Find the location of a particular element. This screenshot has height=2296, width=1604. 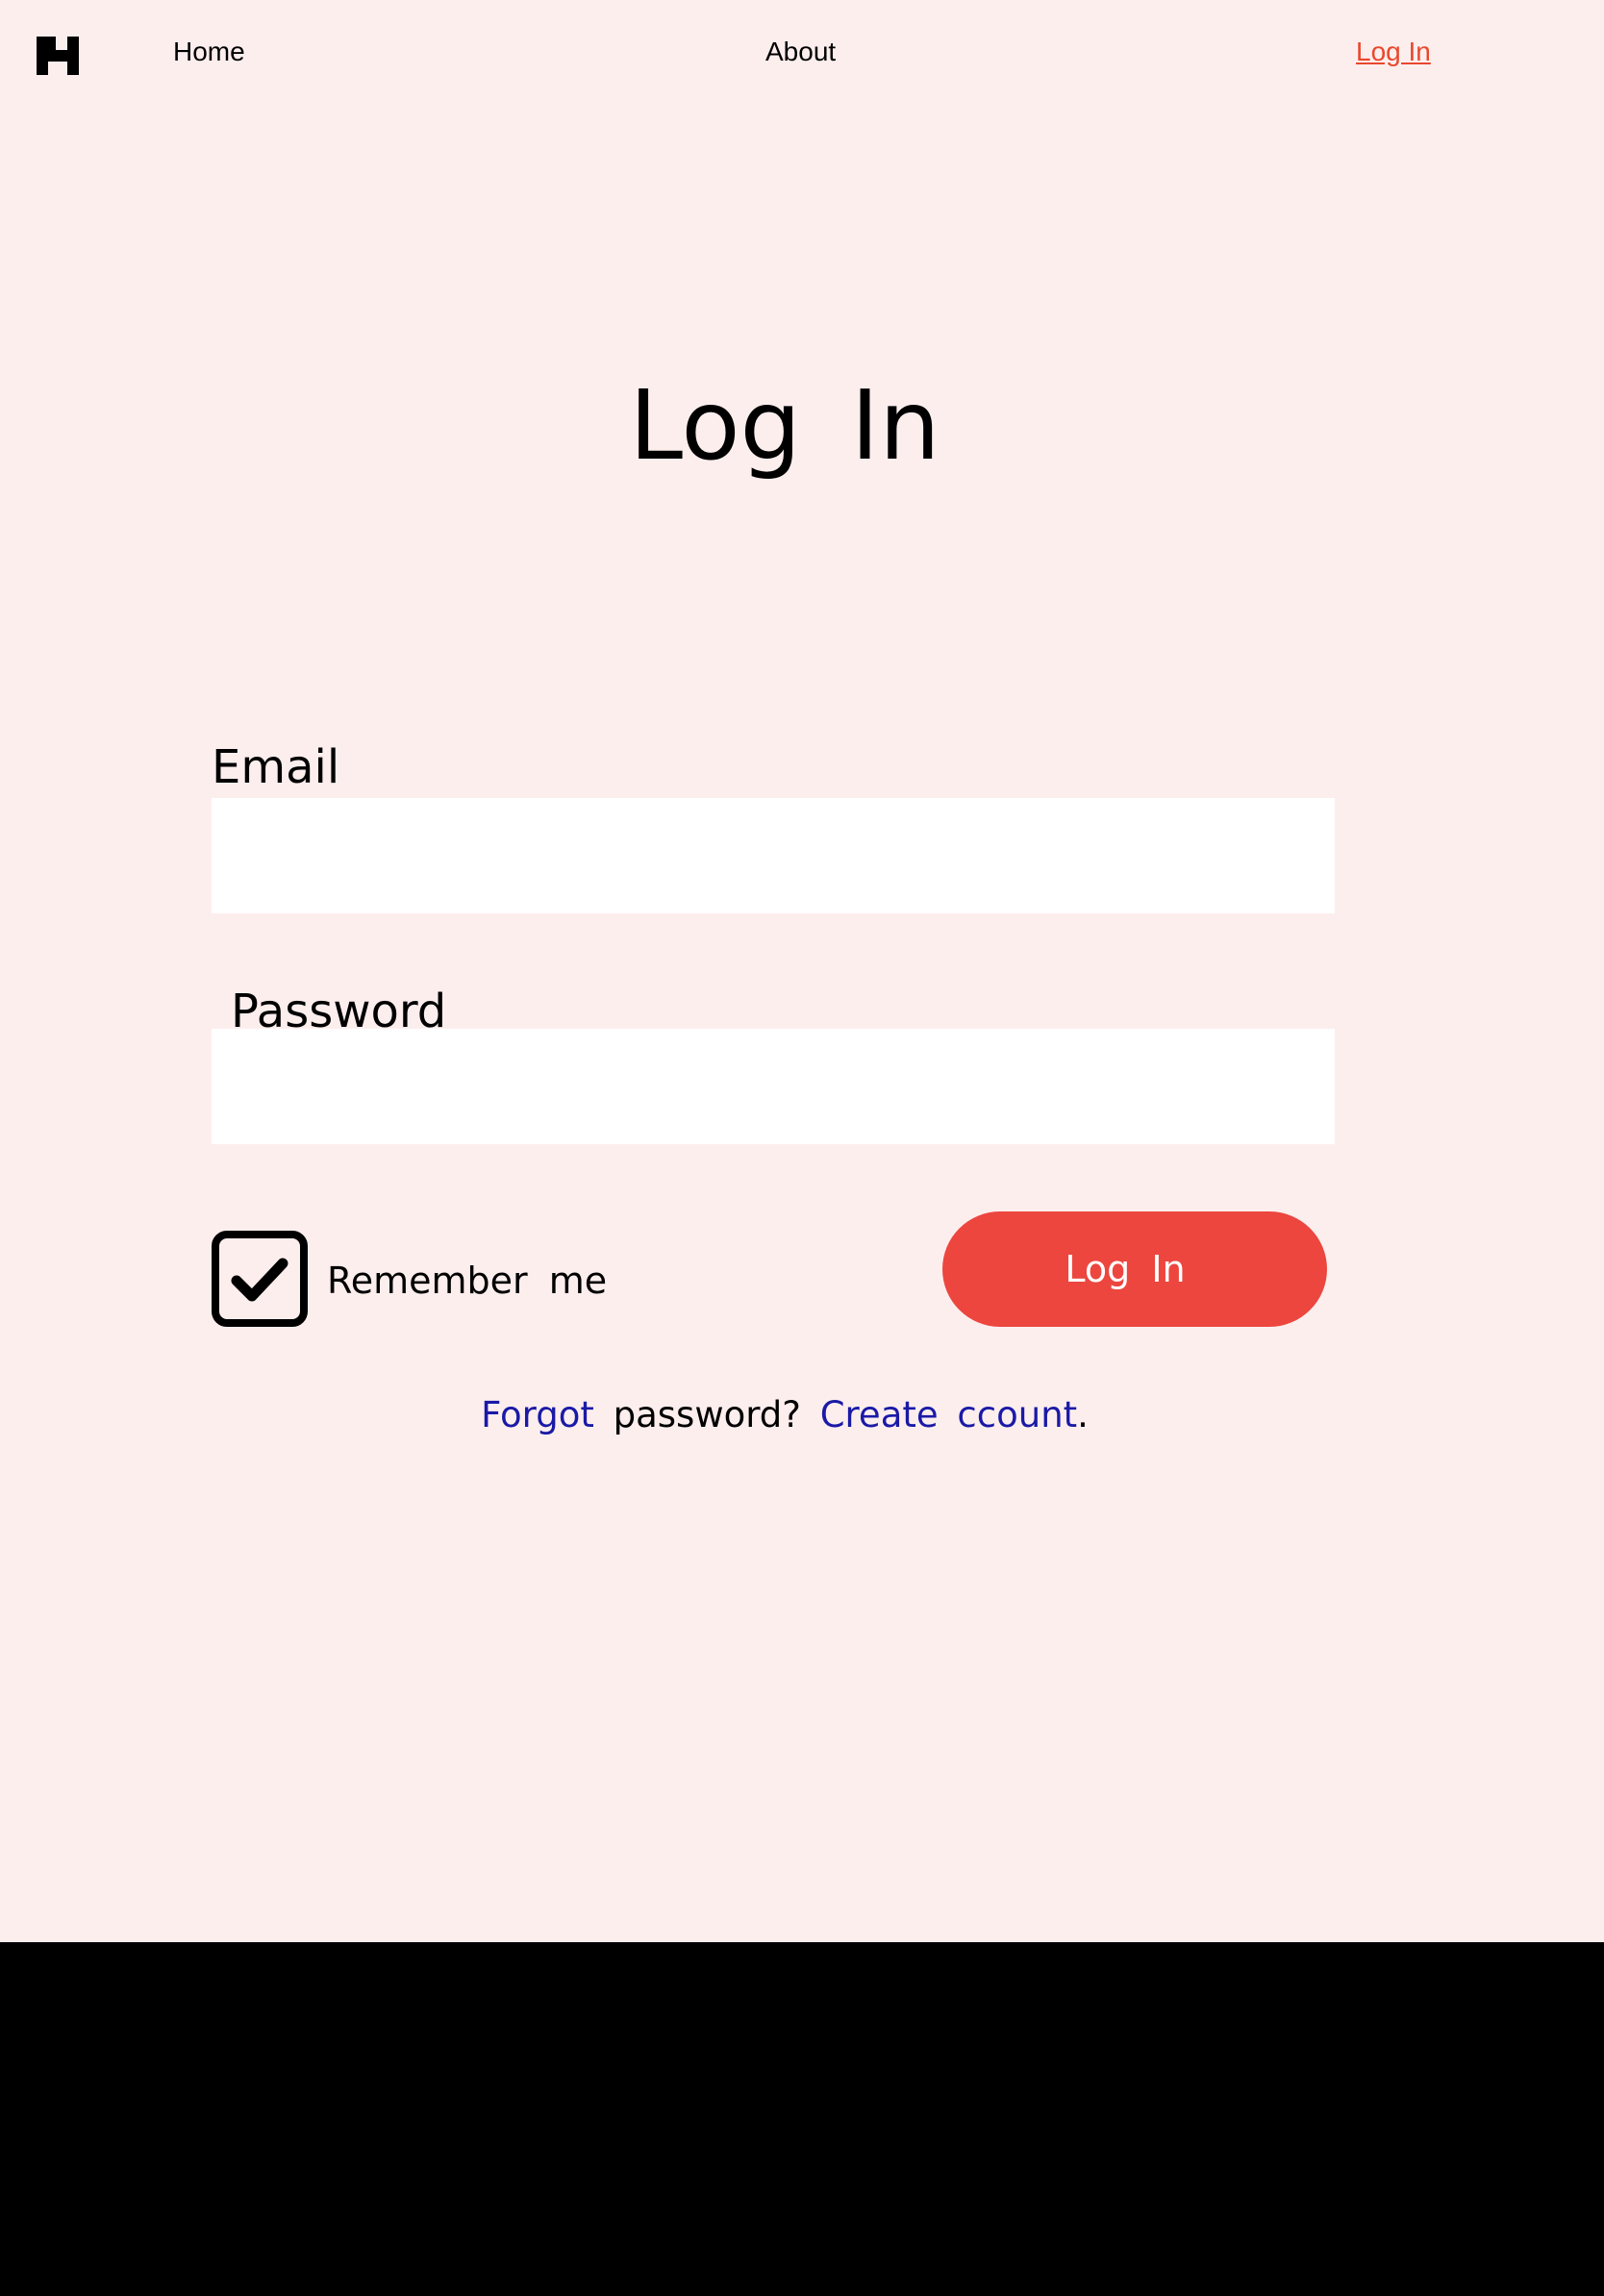

account-links: Forgot password? Create ccount. is located at coordinates (784, 1415).